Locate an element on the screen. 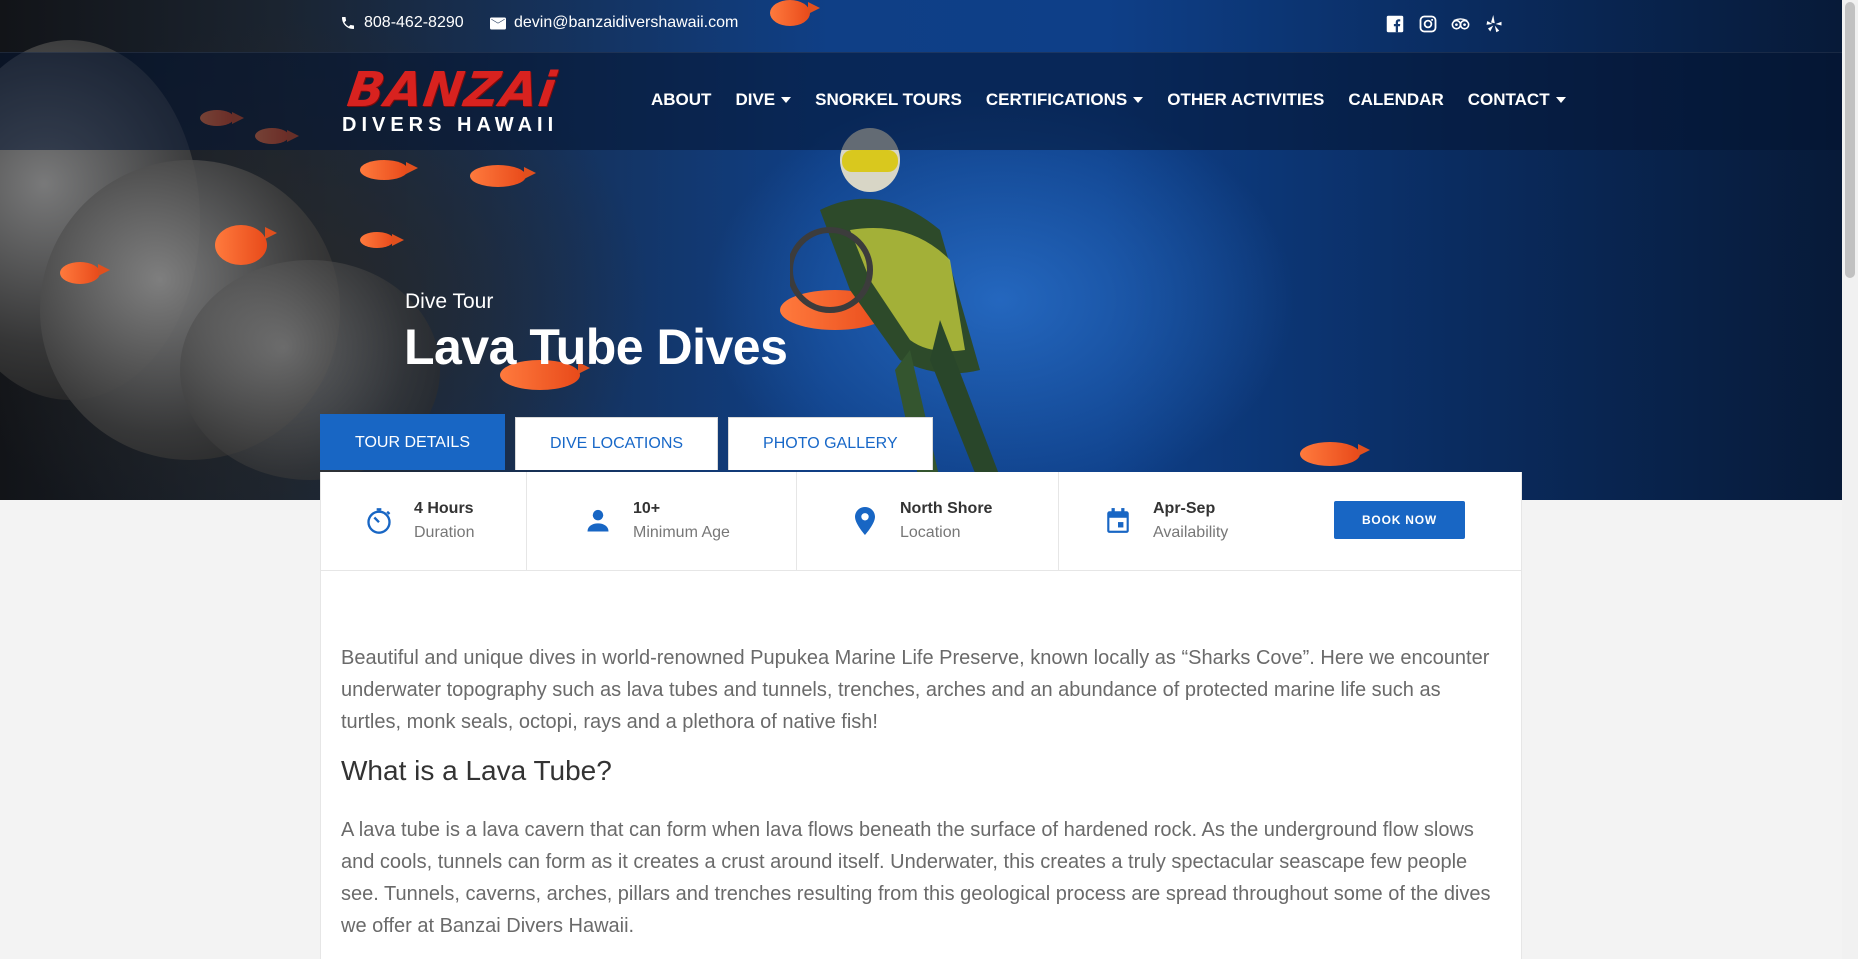 The image size is (1858, 959). nav-other-activities-label: OTHER ACTIVITIES is located at coordinates (1246, 99).